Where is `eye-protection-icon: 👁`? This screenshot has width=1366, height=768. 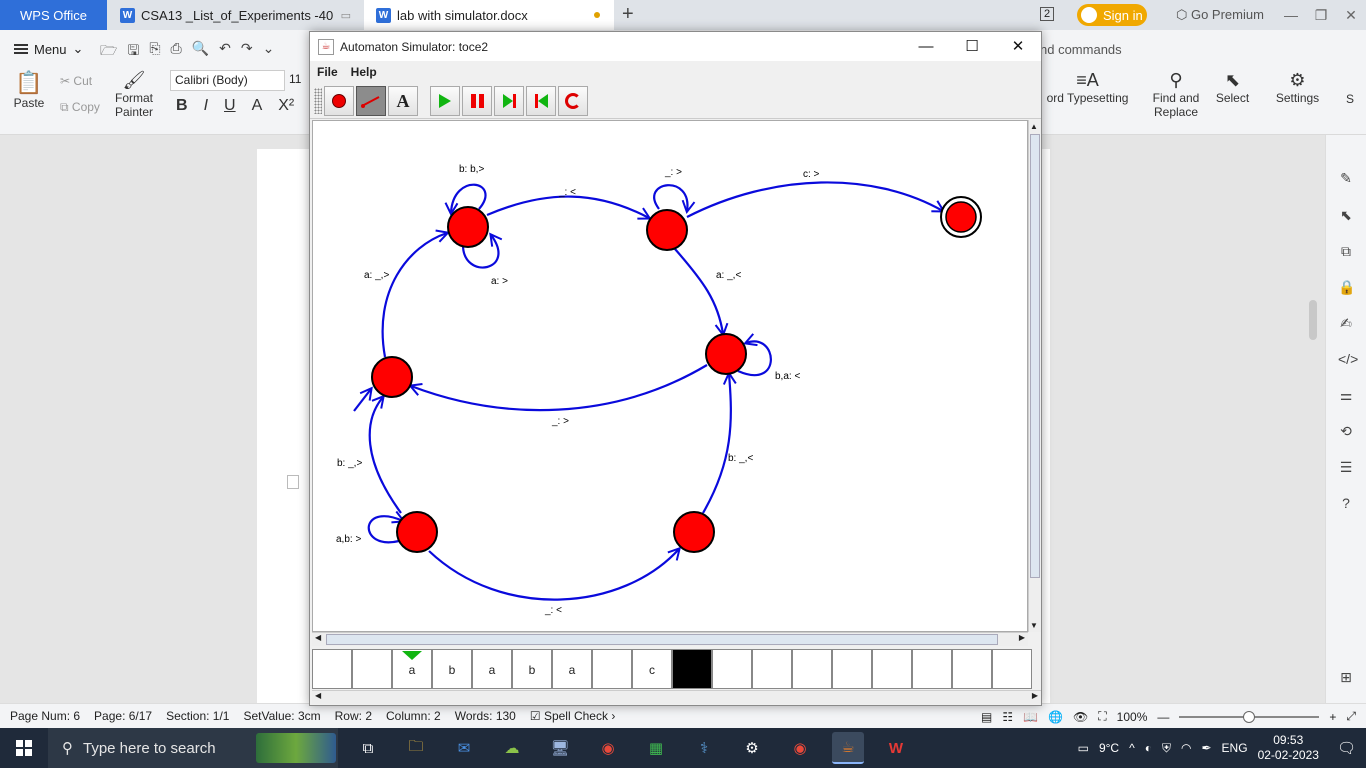 eye-protection-icon: 👁 is located at coordinates (1080, 717).